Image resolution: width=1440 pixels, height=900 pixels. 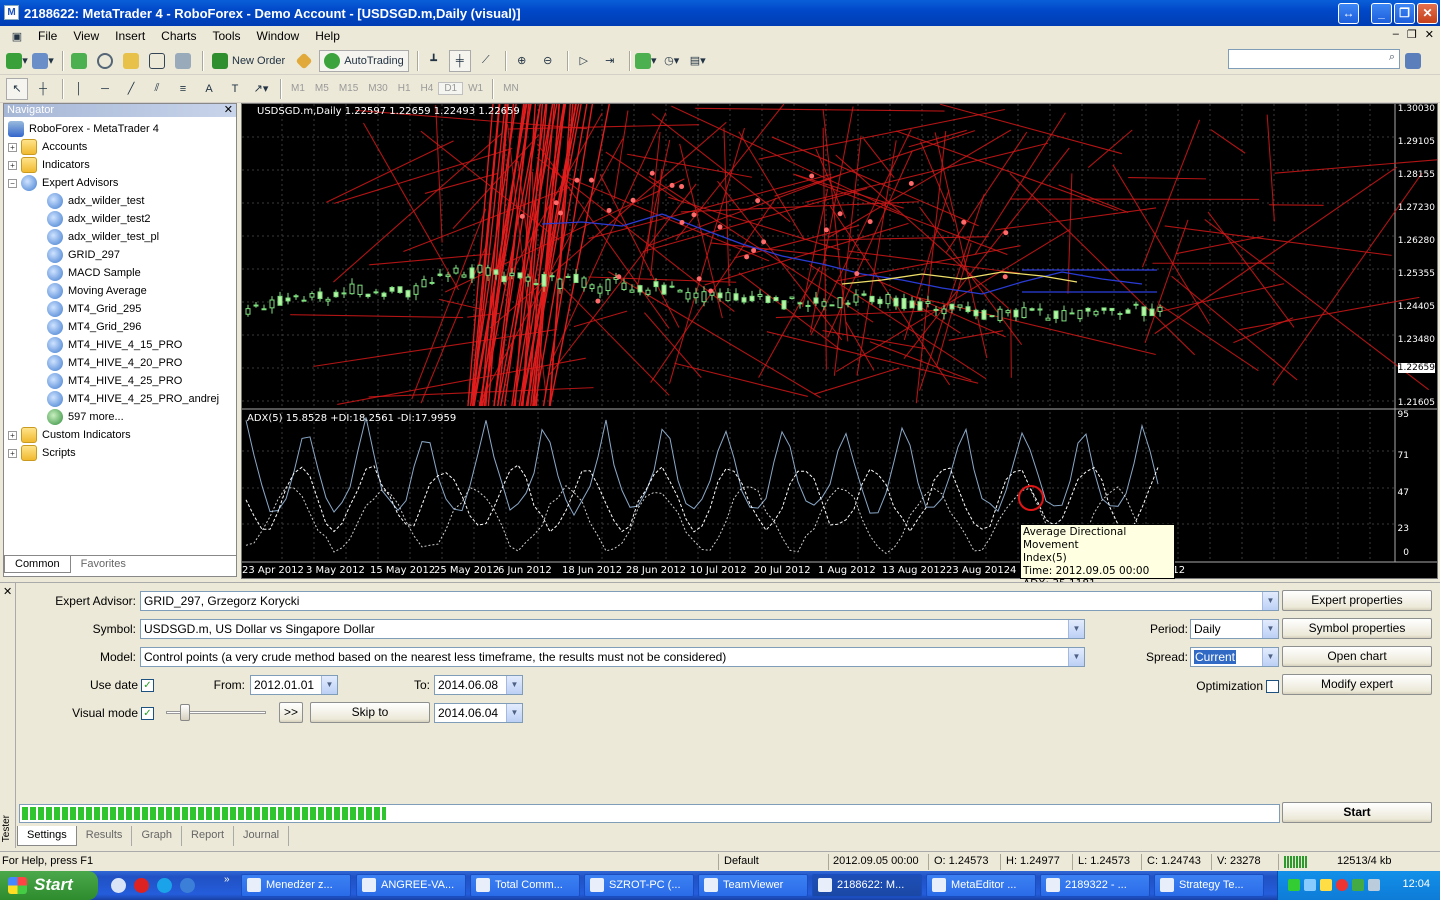 What do you see at coordinates (113, 309) in the screenshot?
I see `tree-expert-item: MT4_Grid_295` at bounding box center [113, 309].